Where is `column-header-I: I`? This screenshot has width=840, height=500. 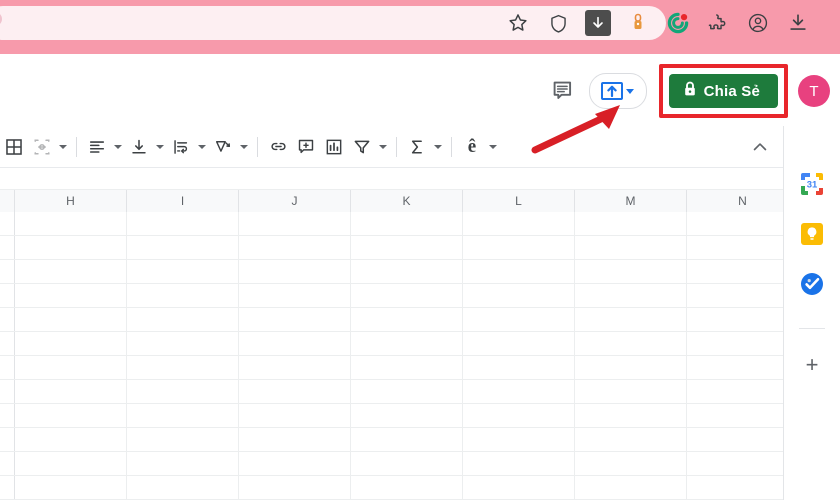
column-header-I: I is located at coordinates (183, 201).